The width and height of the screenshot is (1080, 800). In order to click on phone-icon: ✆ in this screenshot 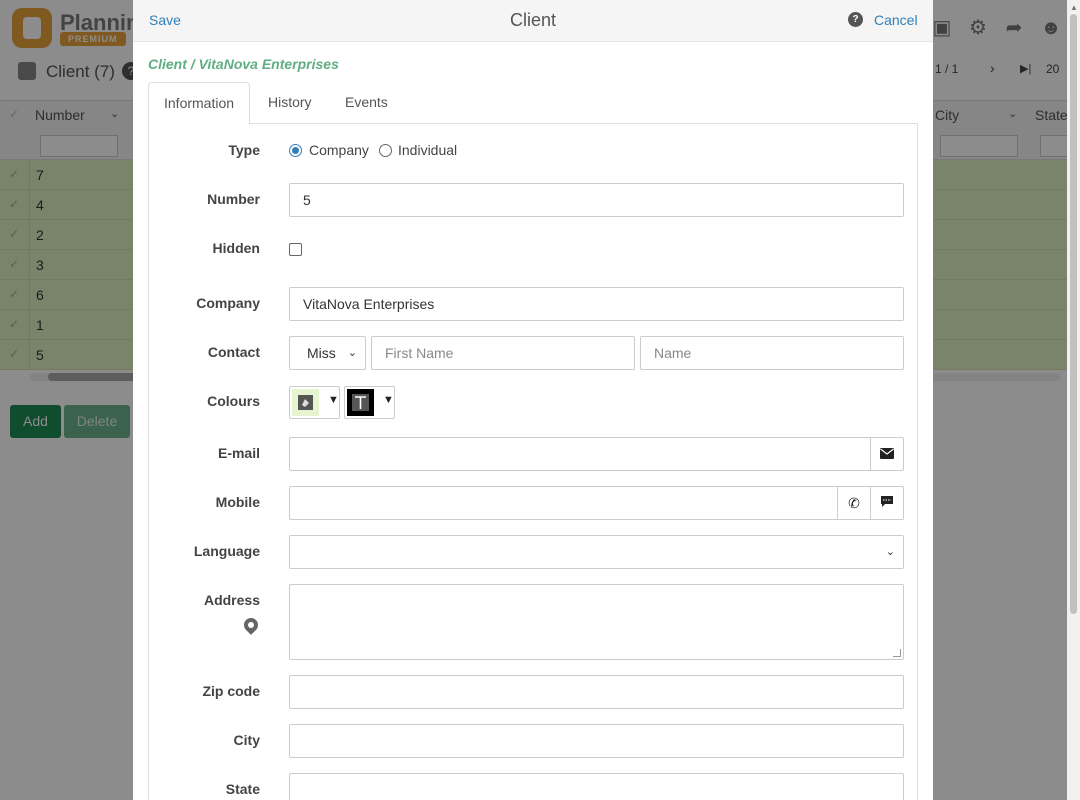, I will do `click(853, 503)`.